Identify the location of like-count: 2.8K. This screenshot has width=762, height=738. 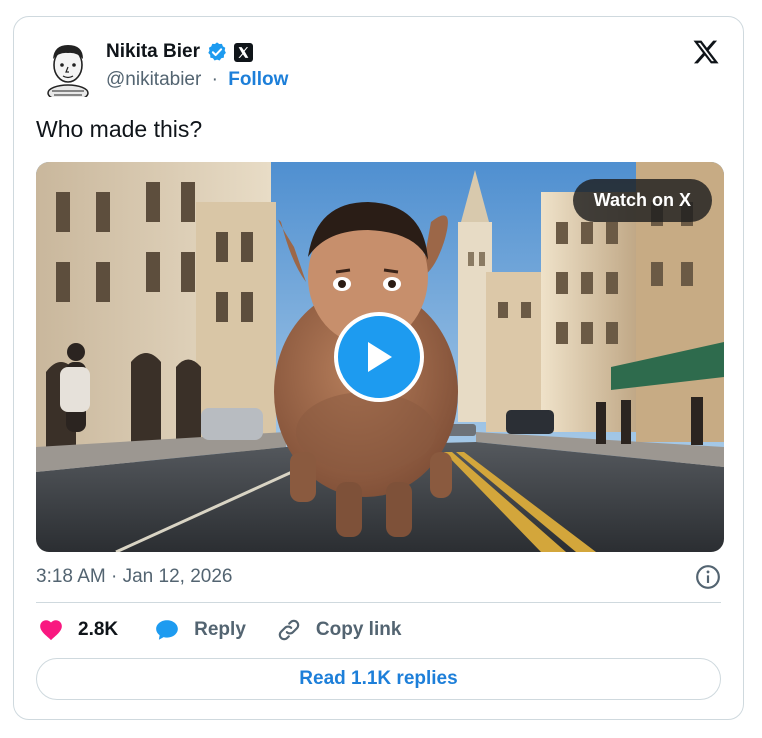
(98, 629).